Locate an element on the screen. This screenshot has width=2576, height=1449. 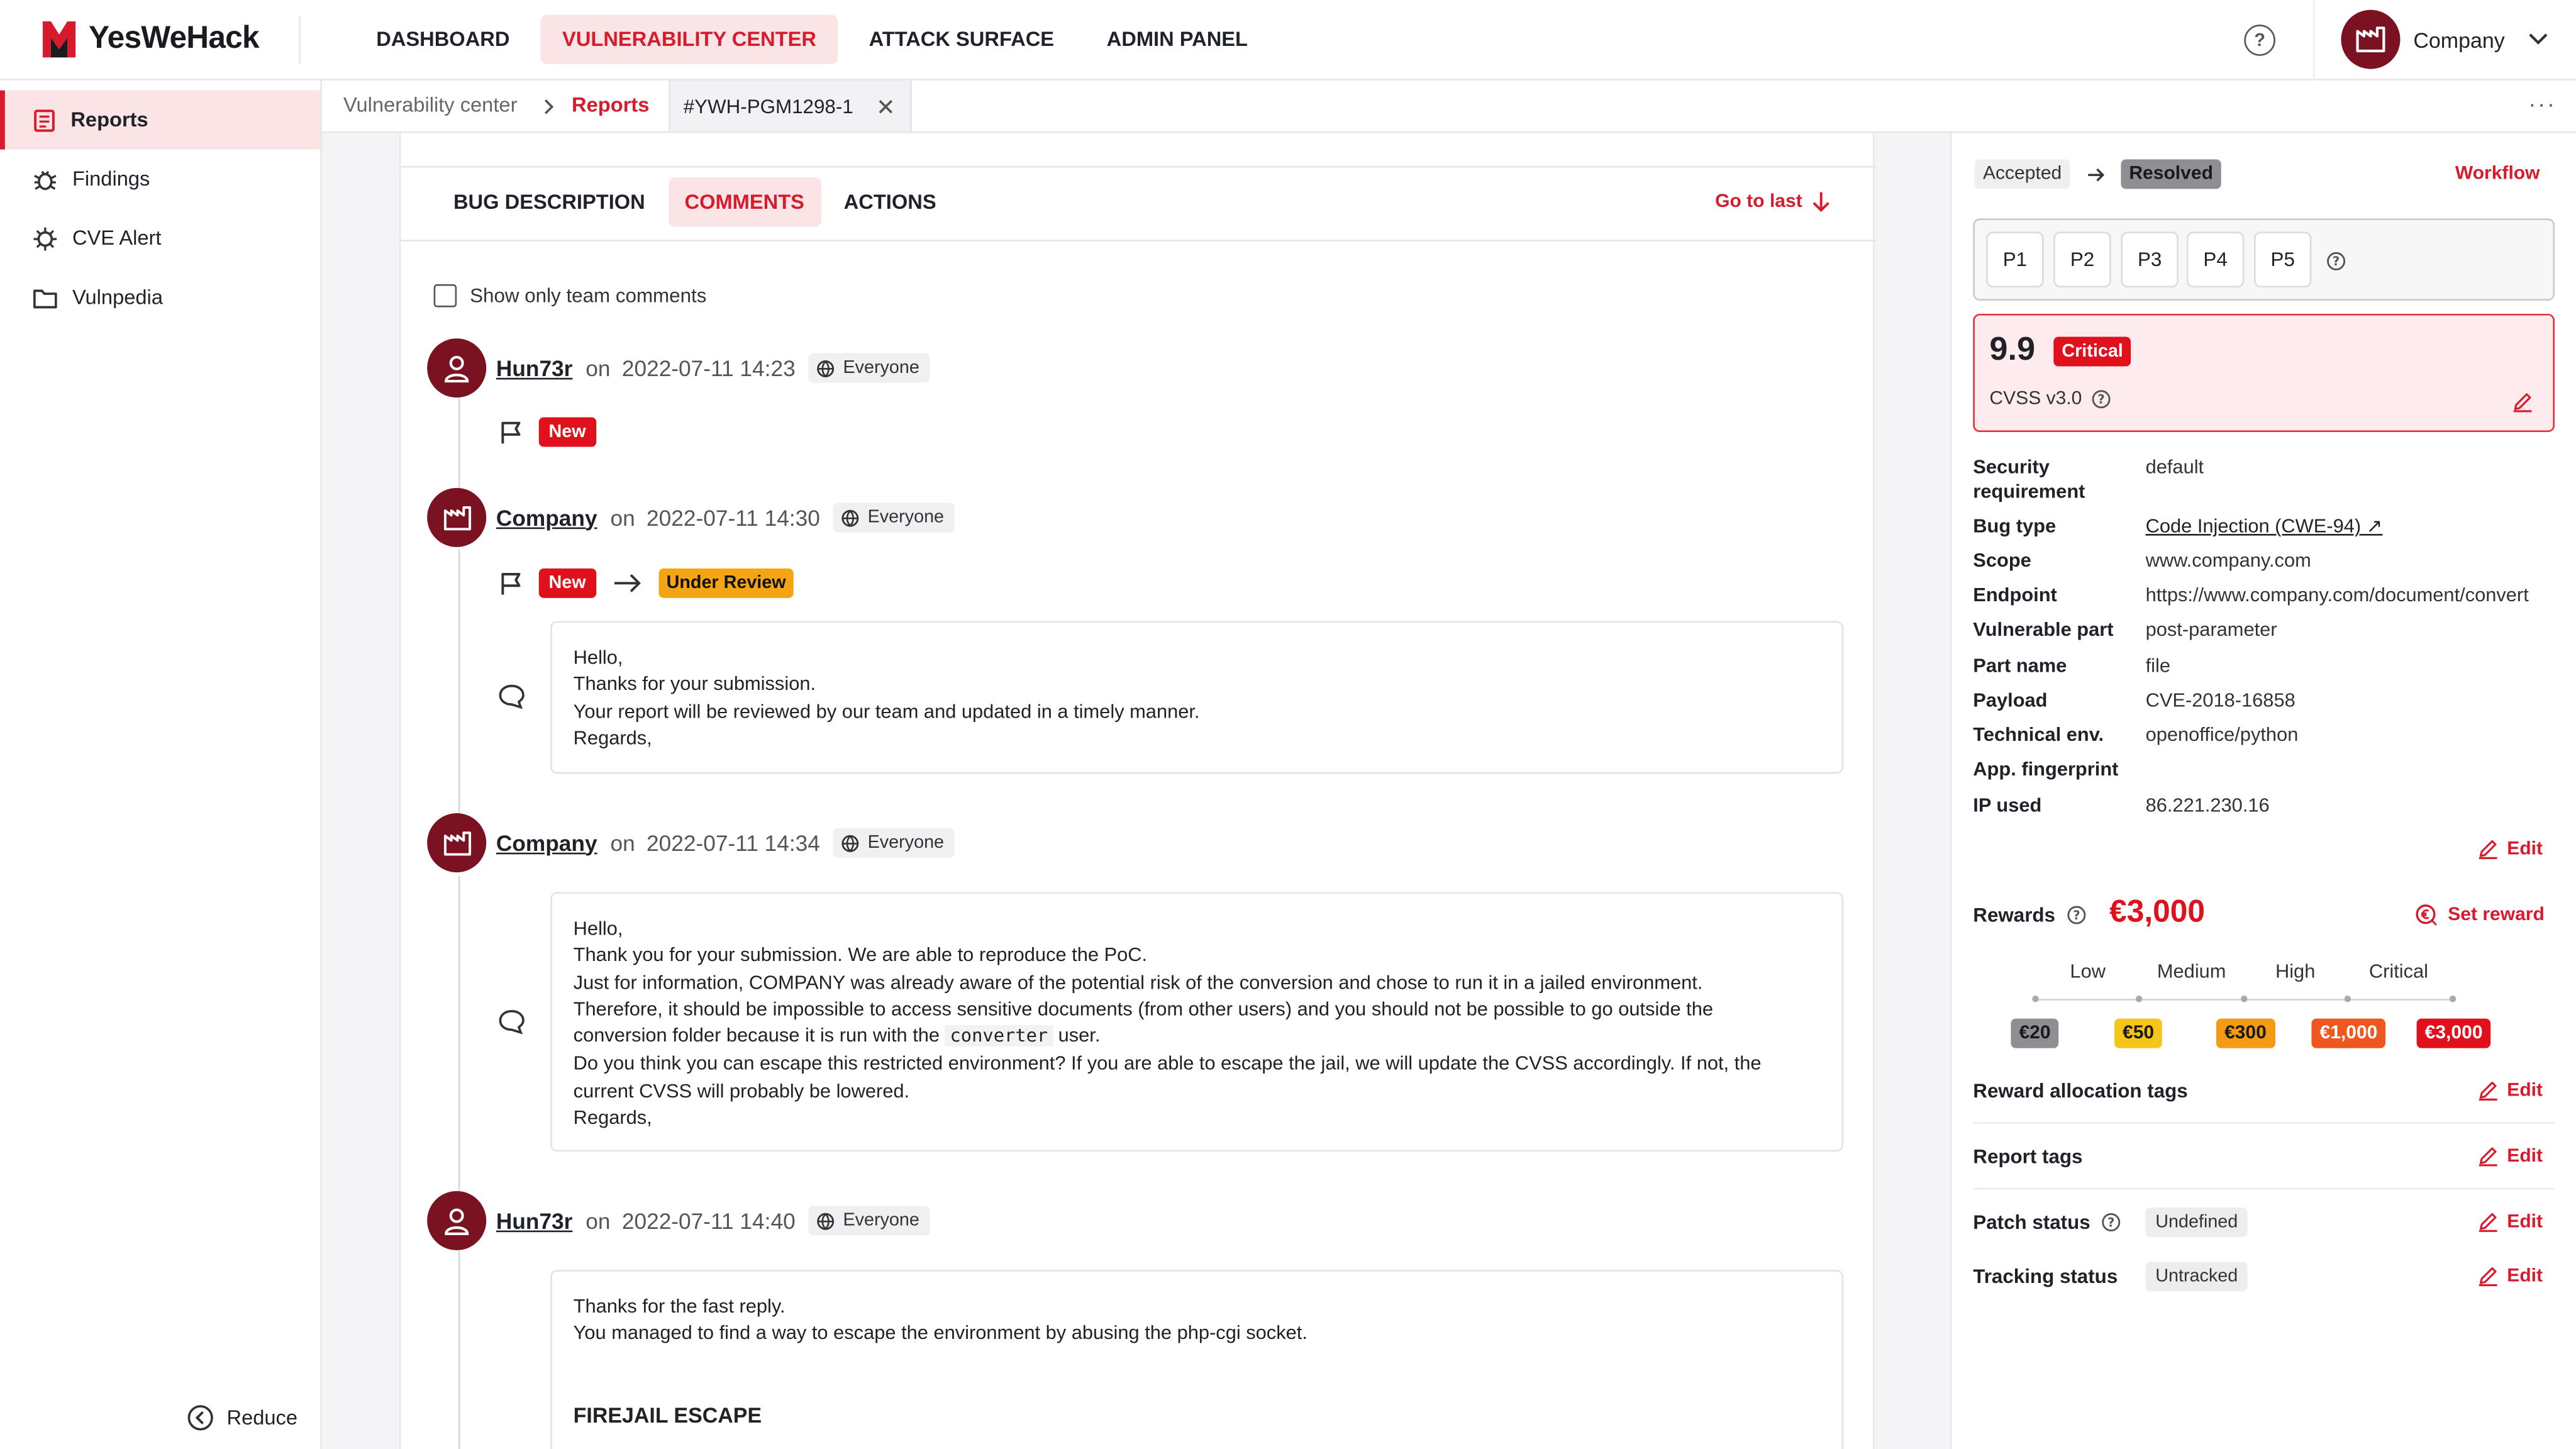
reward-chip-20: €20 is located at coordinates (2035, 1033).